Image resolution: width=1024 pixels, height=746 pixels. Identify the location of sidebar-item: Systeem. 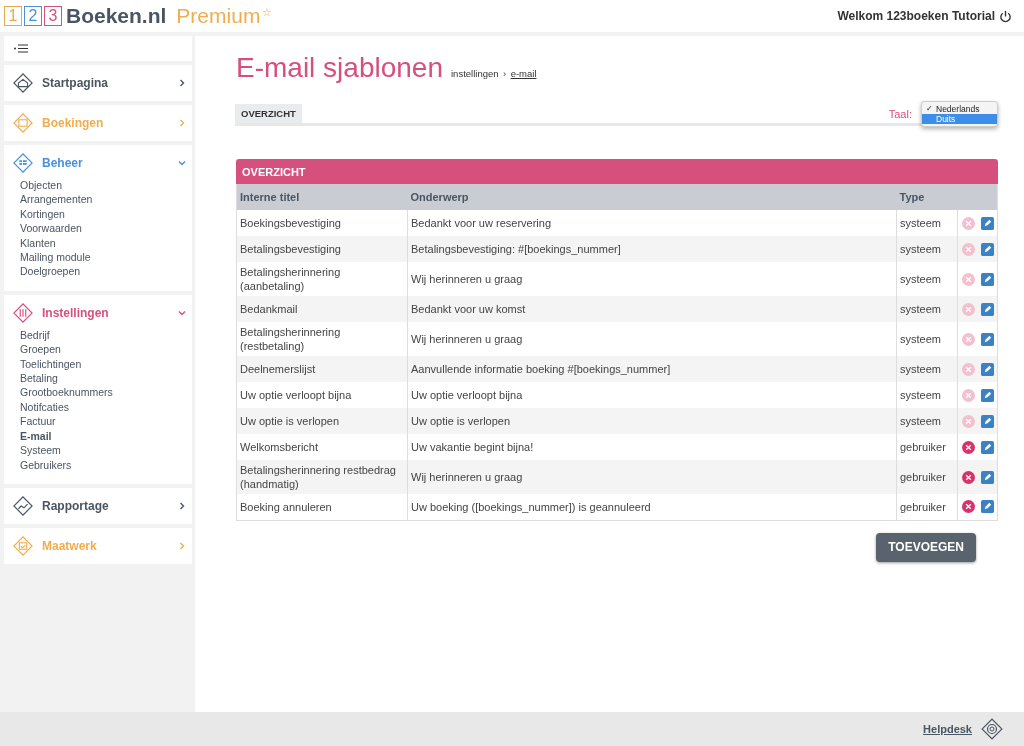
(99, 450).